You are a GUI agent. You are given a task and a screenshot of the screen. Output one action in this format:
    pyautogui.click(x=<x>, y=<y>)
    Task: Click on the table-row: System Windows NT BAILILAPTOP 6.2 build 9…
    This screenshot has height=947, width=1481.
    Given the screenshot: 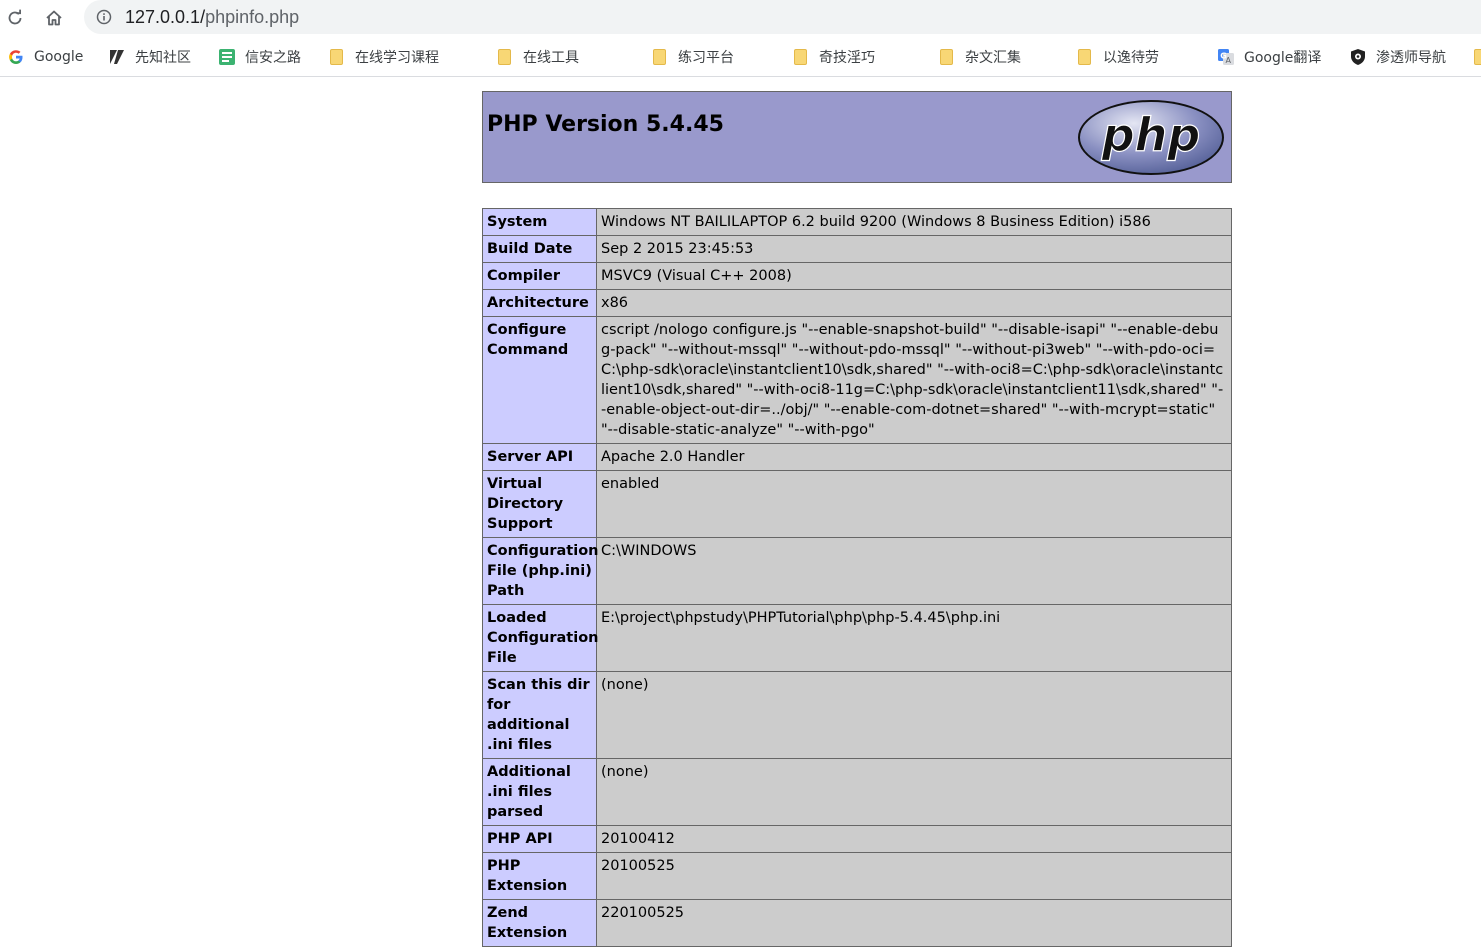 What is the action you would take?
    pyautogui.click(x=857, y=222)
    